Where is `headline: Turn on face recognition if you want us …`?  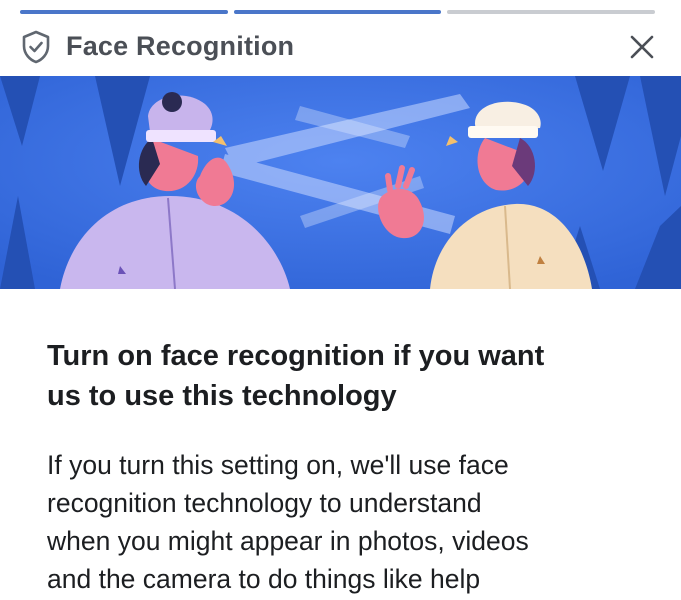
headline: Turn on face recognition if you want us … is located at coordinates (347, 376).